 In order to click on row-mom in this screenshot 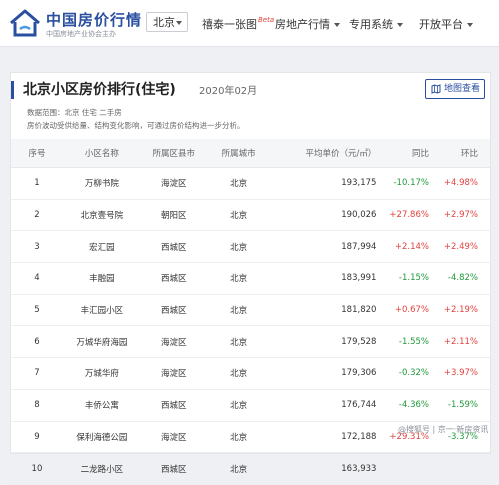, I will do `click(465, 468)`.